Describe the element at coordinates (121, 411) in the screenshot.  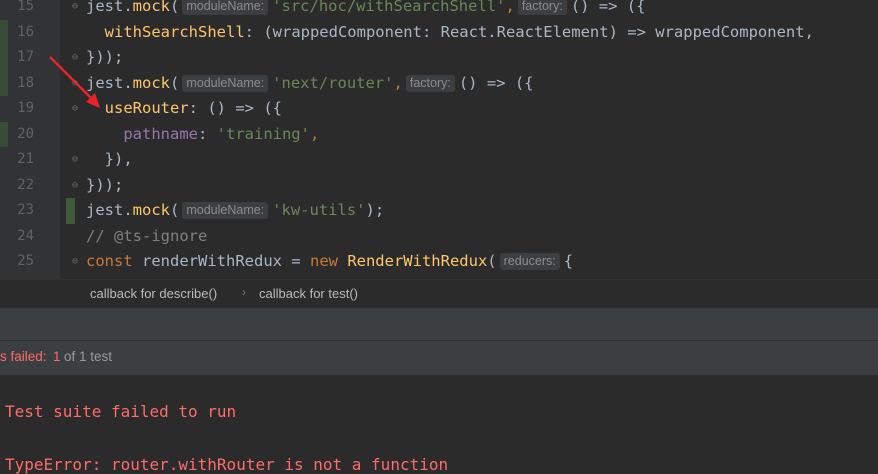
I see `error-message-title: Test suite failed to run` at that location.